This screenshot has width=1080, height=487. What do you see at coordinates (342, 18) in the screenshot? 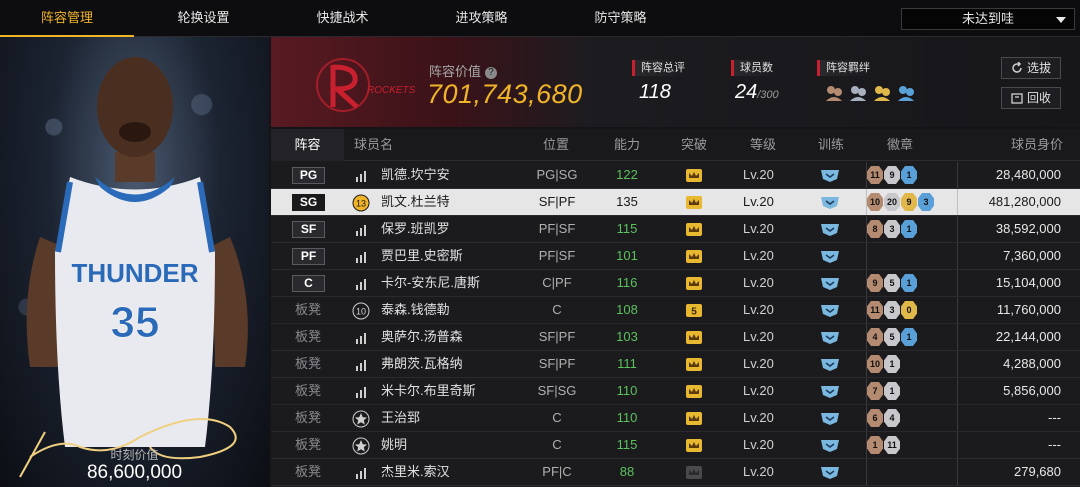
I see `tab-quick-tactics: 快捷战术` at bounding box center [342, 18].